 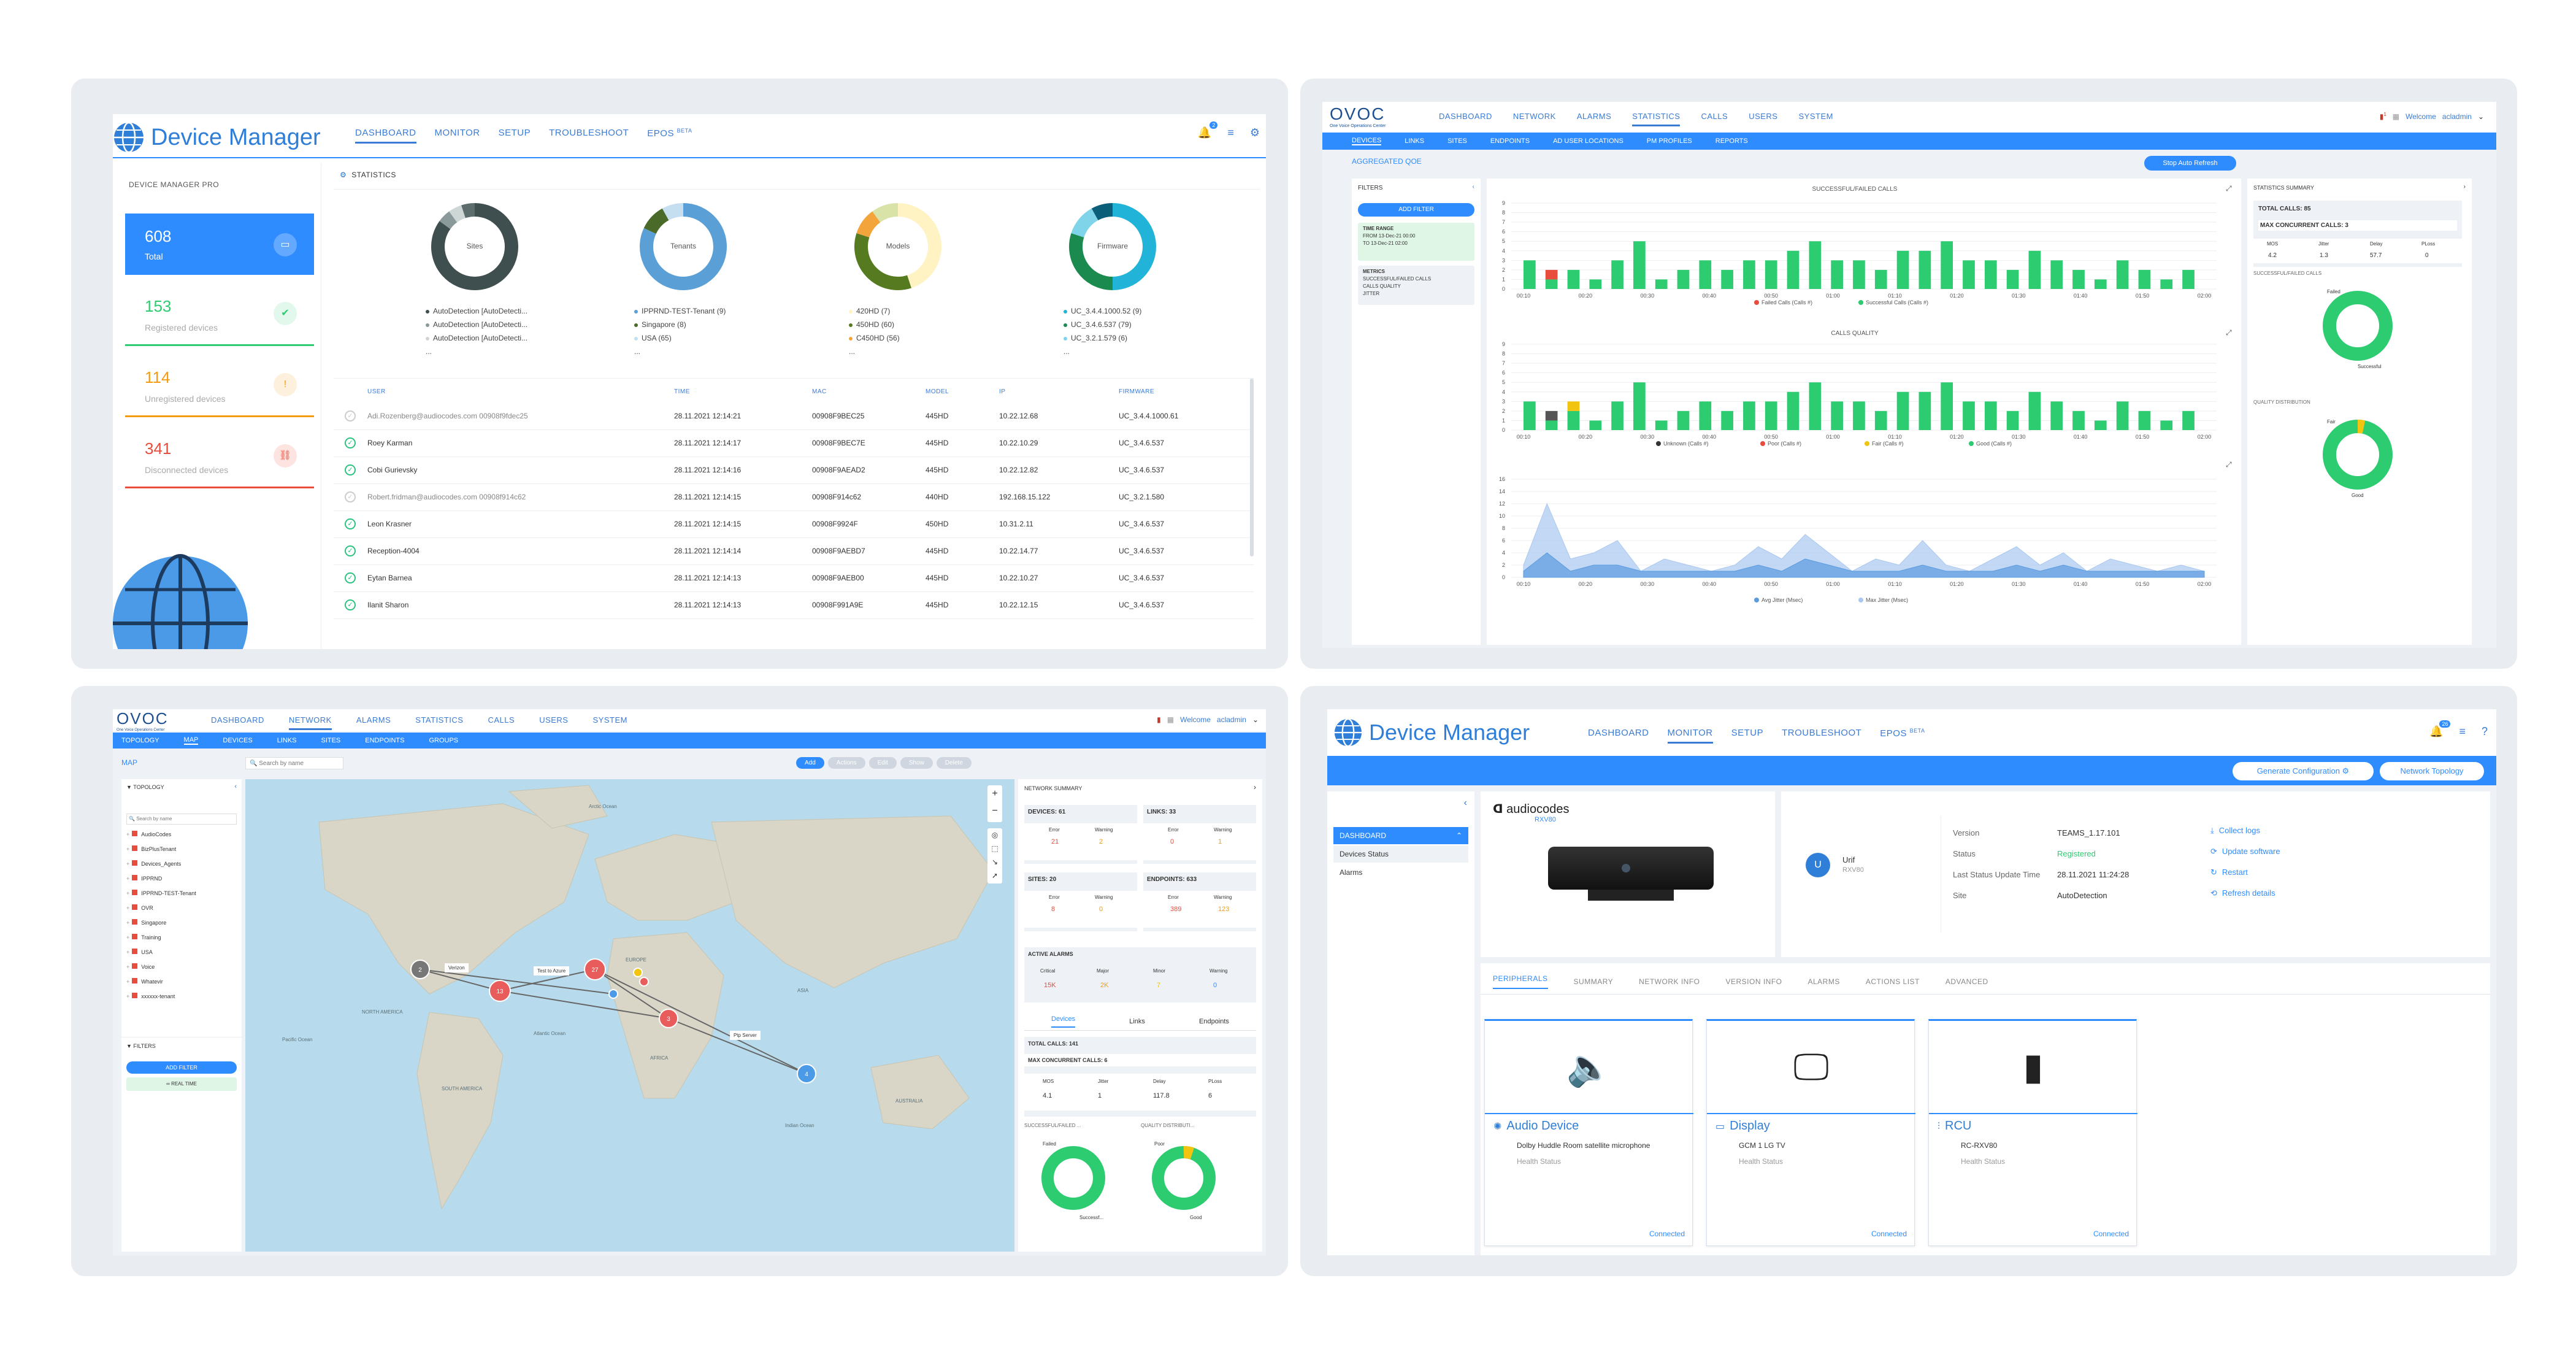 What do you see at coordinates (1465, 803) in the screenshot?
I see `collapse-icon: ‹` at bounding box center [1465, 803].